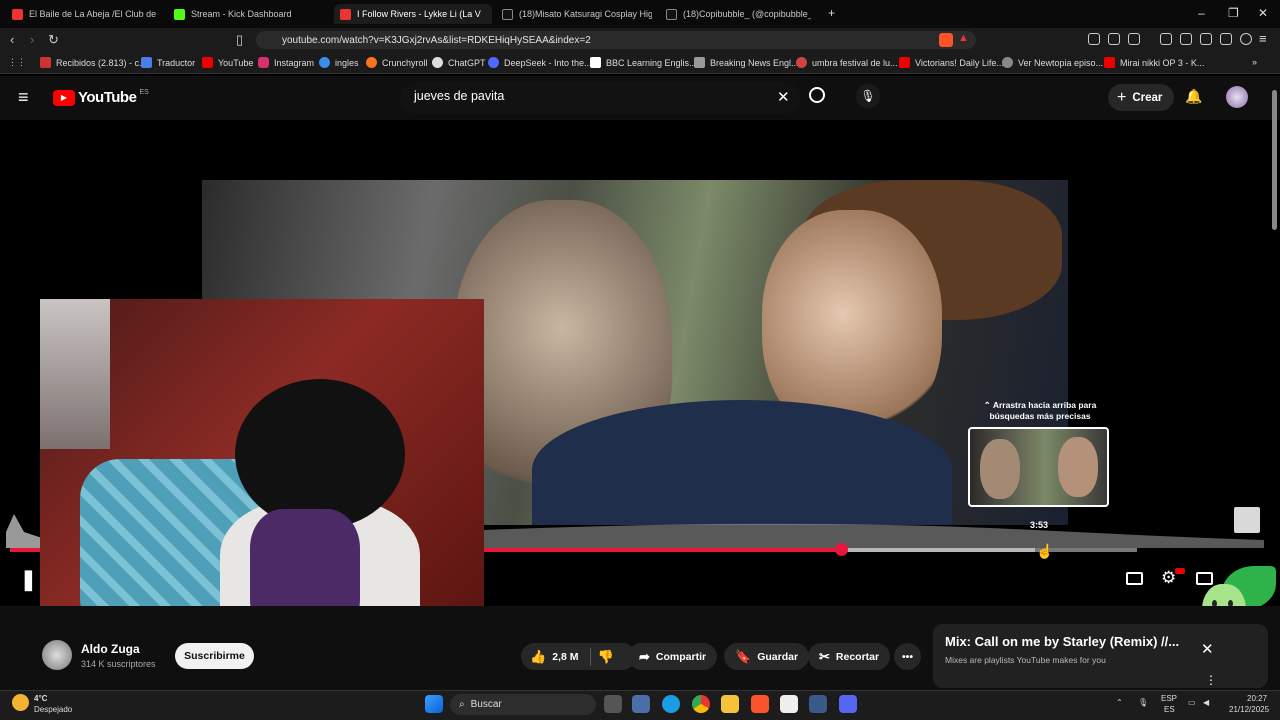 Image resolution: width=1280 pixels, height=720 pixels. What do you see at coordinates (1169, 698) in the screenshot?
I see `language-indicator: ESP` at bounding box center [1169, 698].